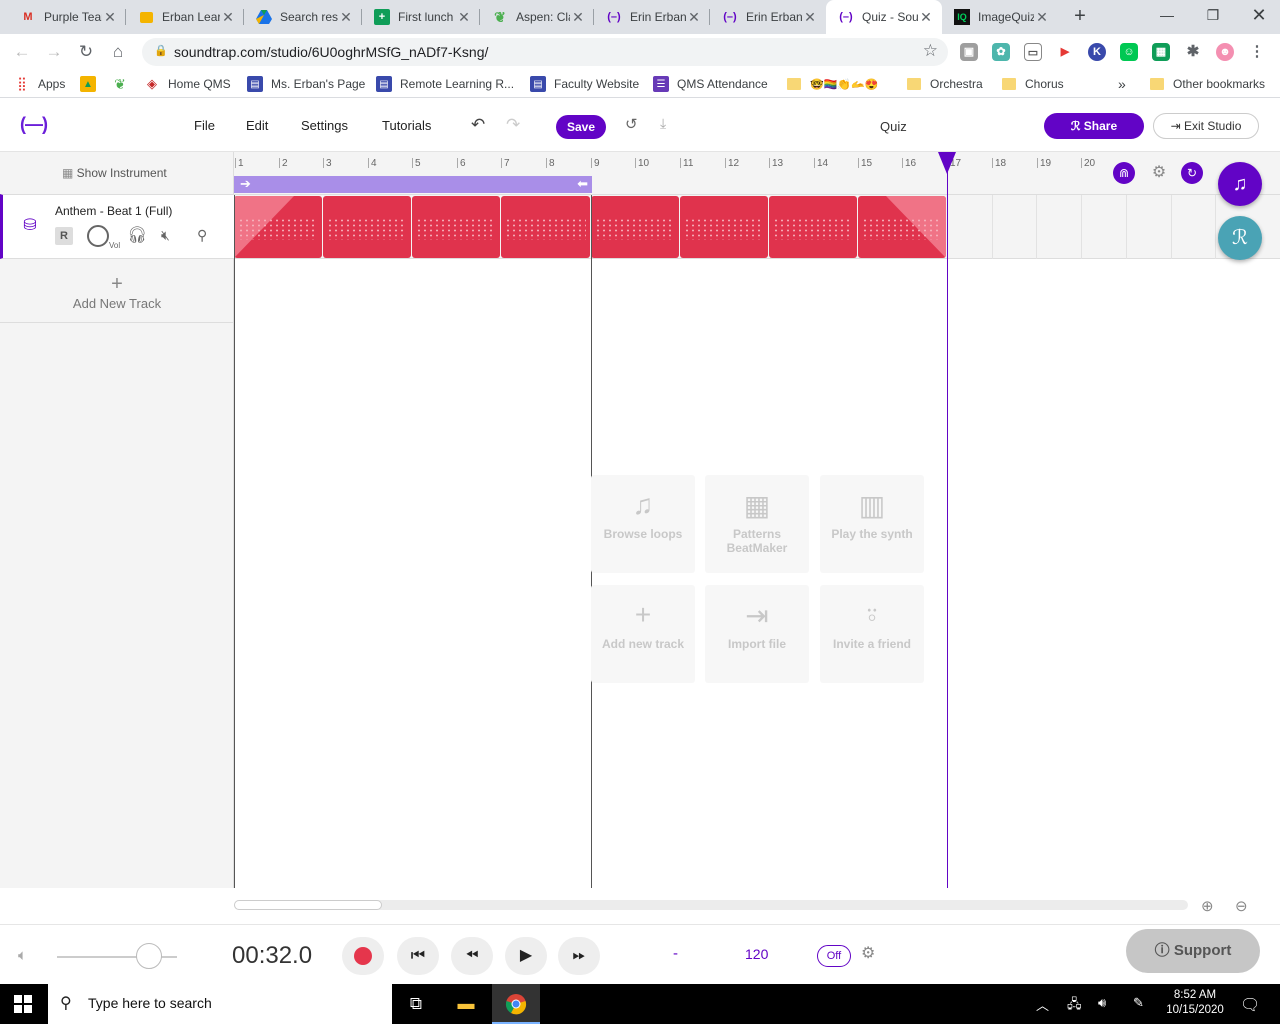  Describe the element at coordinates (1042, 1004) in the screenshot. I see `show-hidden-icons-chevron-icon: ︿` at that location.